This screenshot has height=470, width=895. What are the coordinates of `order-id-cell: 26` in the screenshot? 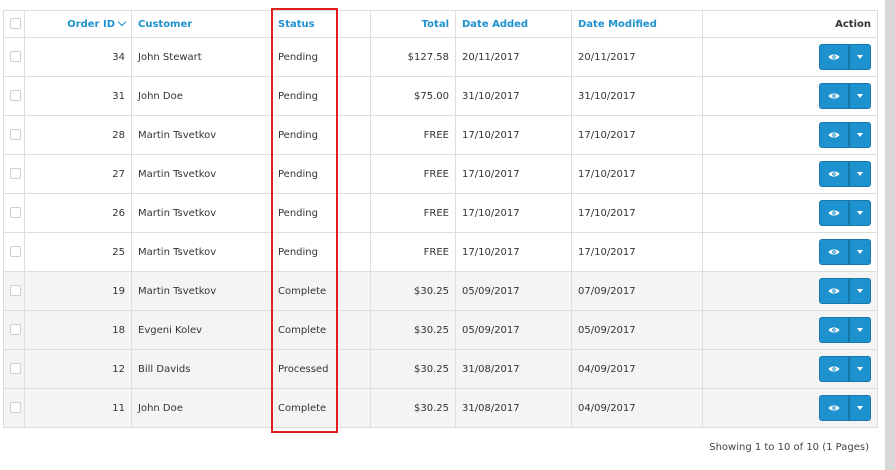 It's located at (78, 213).